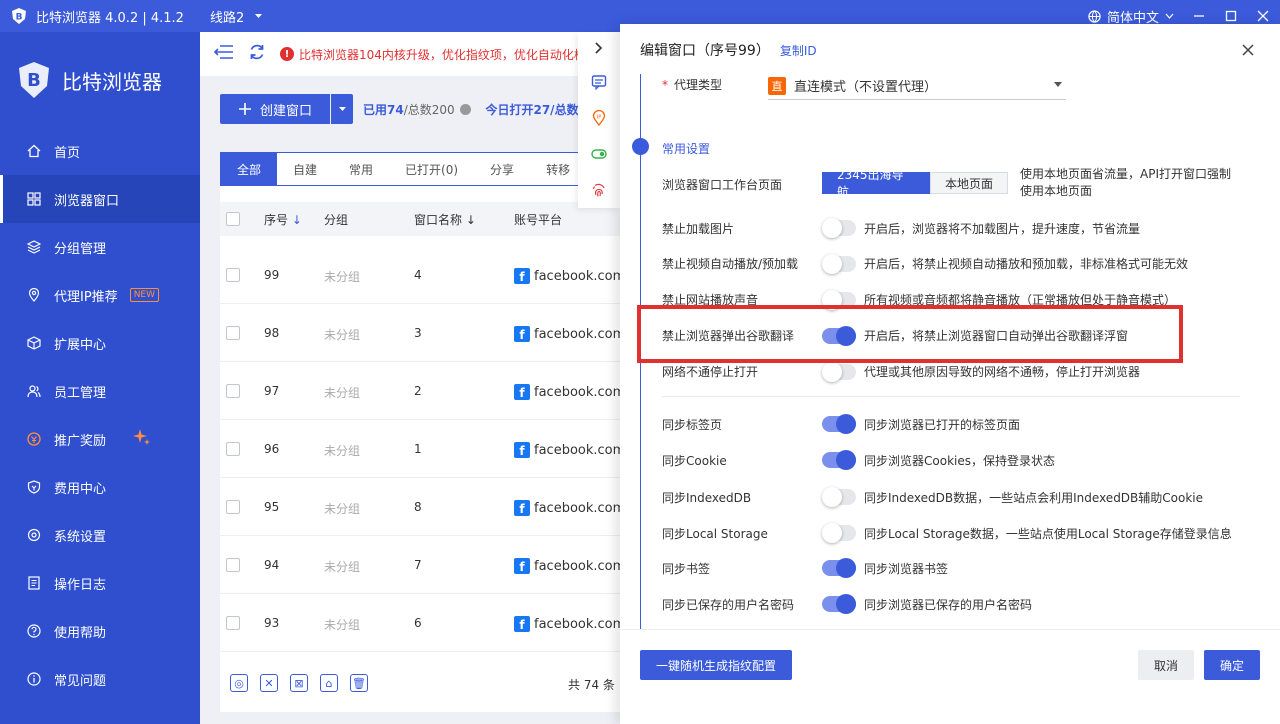 Image resolution: width=1280 pixels, height=724 pixels. What do you see at coordinates (430, 391) in the screenshot?
I see `table-row: 97 未分组 2 f facebook.com` at bounding box center [430, 391].